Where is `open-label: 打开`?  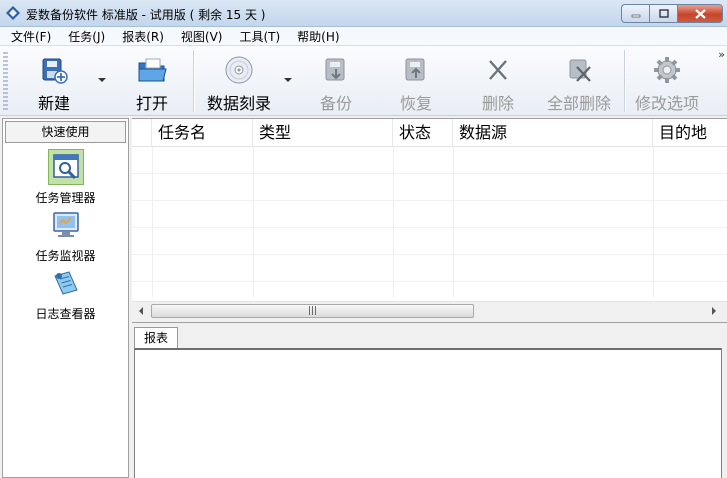
open-label: 打开 is located at coordinates (151, 103).